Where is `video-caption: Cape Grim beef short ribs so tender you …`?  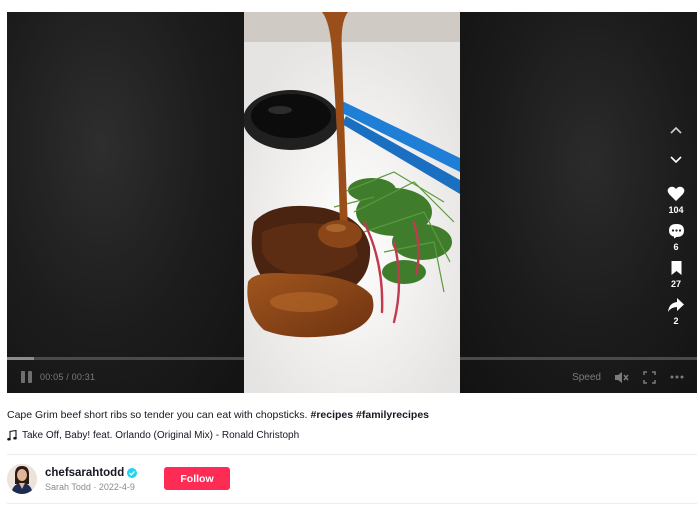 video-caption: Cape Grim beef short ribs so tender you … is located at coordinates (218, 415).